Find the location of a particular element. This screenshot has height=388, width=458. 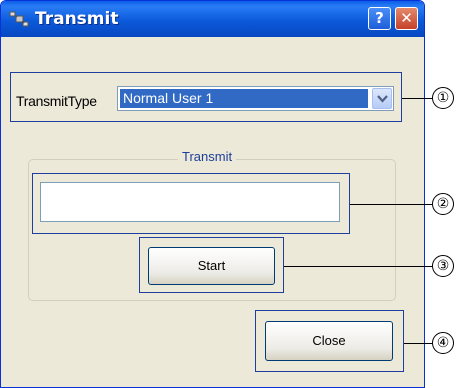

dropdown-button is located at coordinates (382, 98).